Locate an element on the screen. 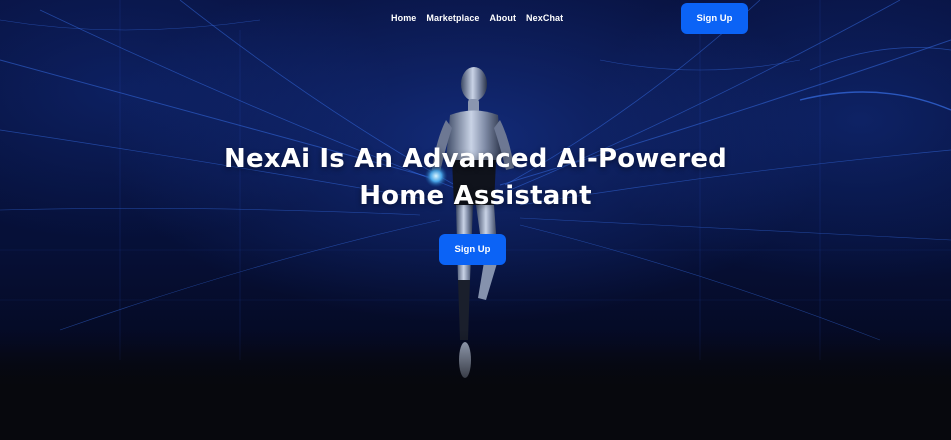 Image resolution: width=951 pixels, height=440 pixels. nav-links: Home Marketplace About NexChat is located at coordinates (477, 18).